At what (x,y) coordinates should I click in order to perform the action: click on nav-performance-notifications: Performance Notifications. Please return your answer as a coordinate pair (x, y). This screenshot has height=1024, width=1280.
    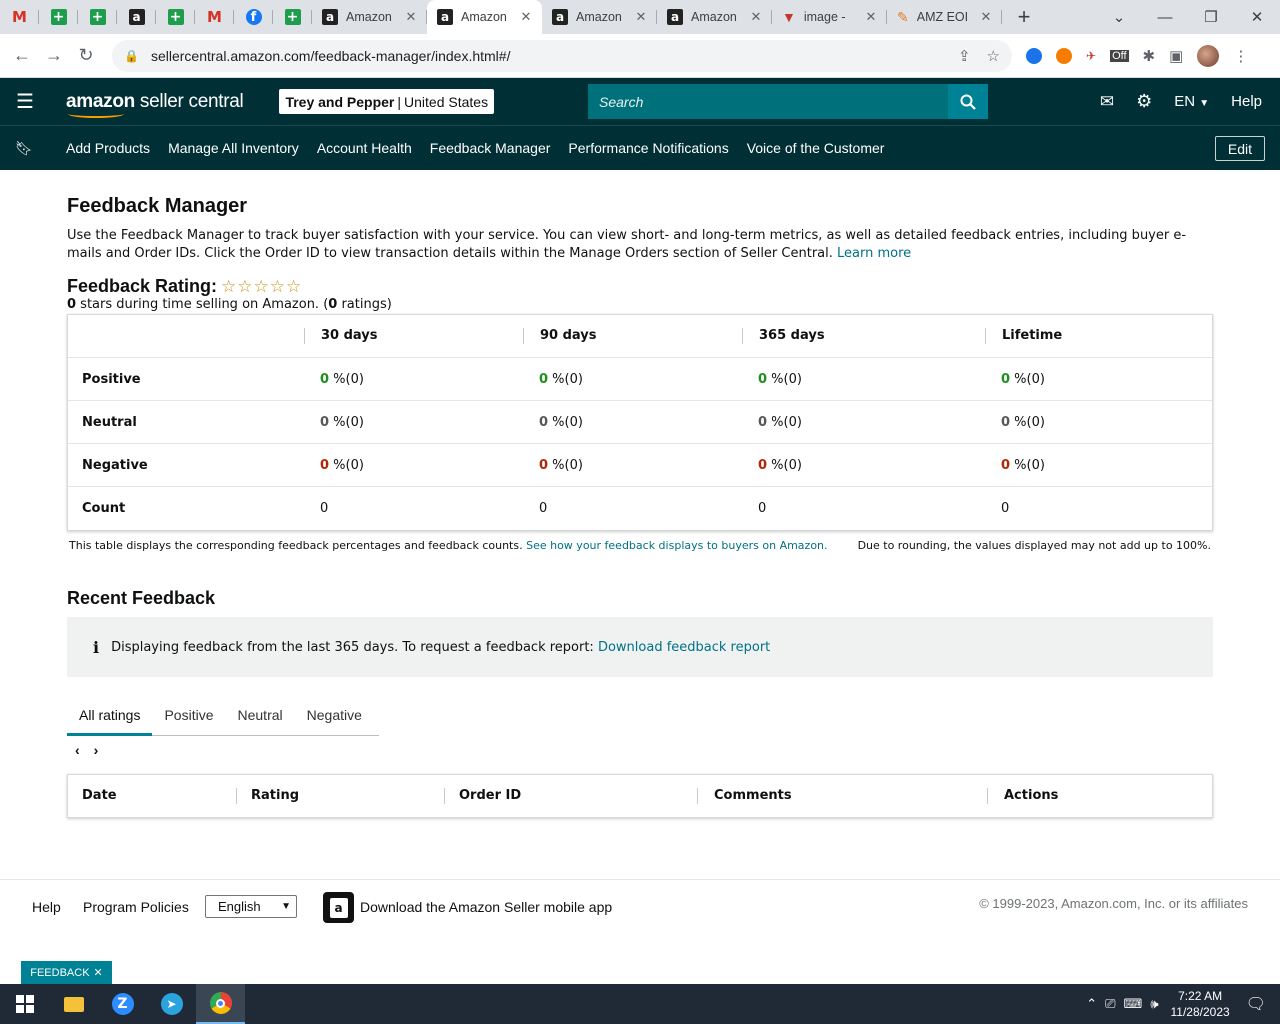
    Looking at the image, I should click on (648, 148).